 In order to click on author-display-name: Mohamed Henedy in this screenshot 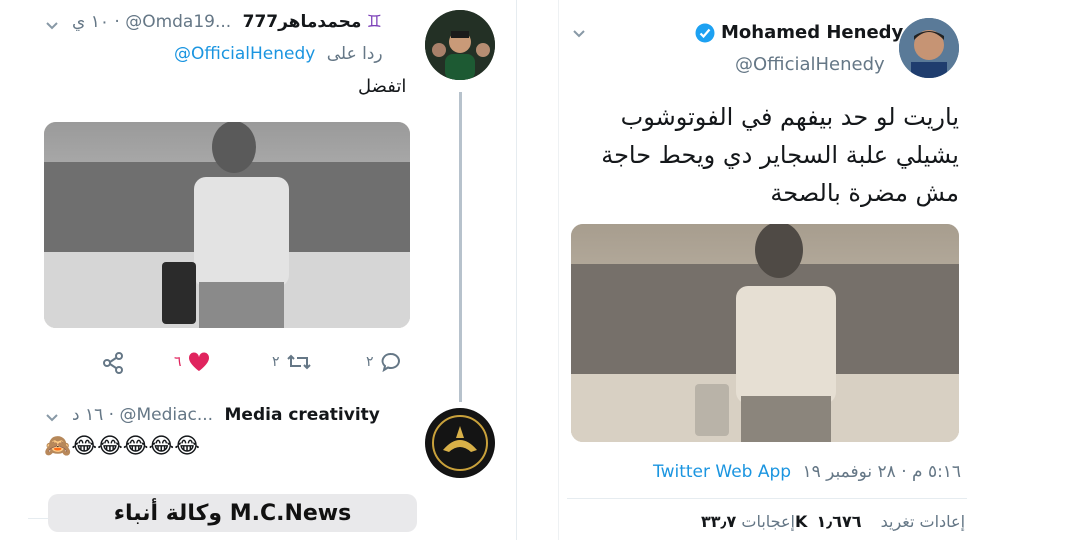, I will do `click(812, 32)`.